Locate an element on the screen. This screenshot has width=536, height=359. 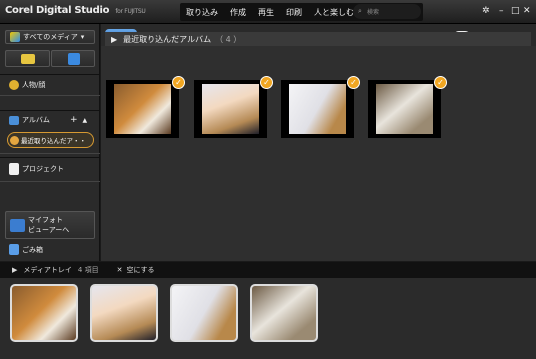
photo-viewer-icon is located at coordinates (17, 225).